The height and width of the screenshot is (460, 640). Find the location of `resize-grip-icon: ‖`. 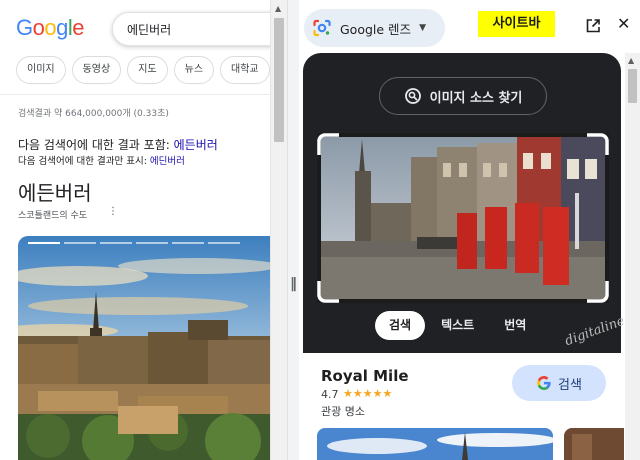

resize-grip-icon: ‖ is located at coordinates (293, 284).